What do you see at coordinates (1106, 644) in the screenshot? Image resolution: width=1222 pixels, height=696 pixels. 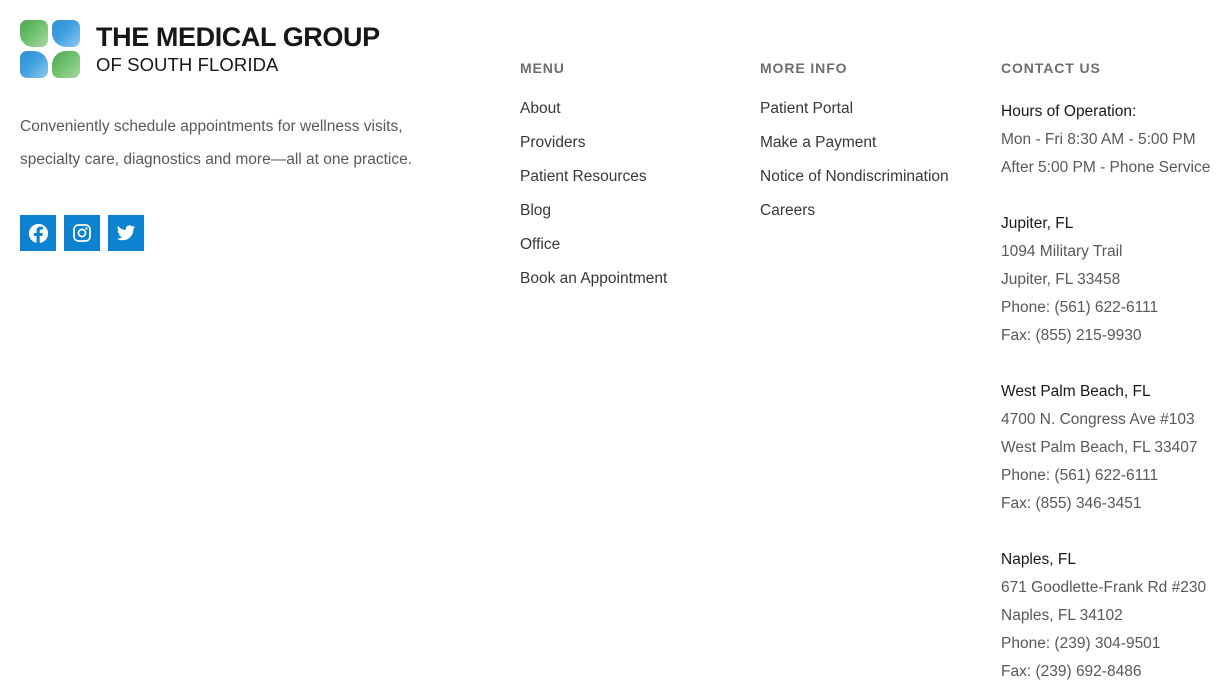 I see `location-phone: Phone: (239) 304-9501` at bounding box center [1106, 644].